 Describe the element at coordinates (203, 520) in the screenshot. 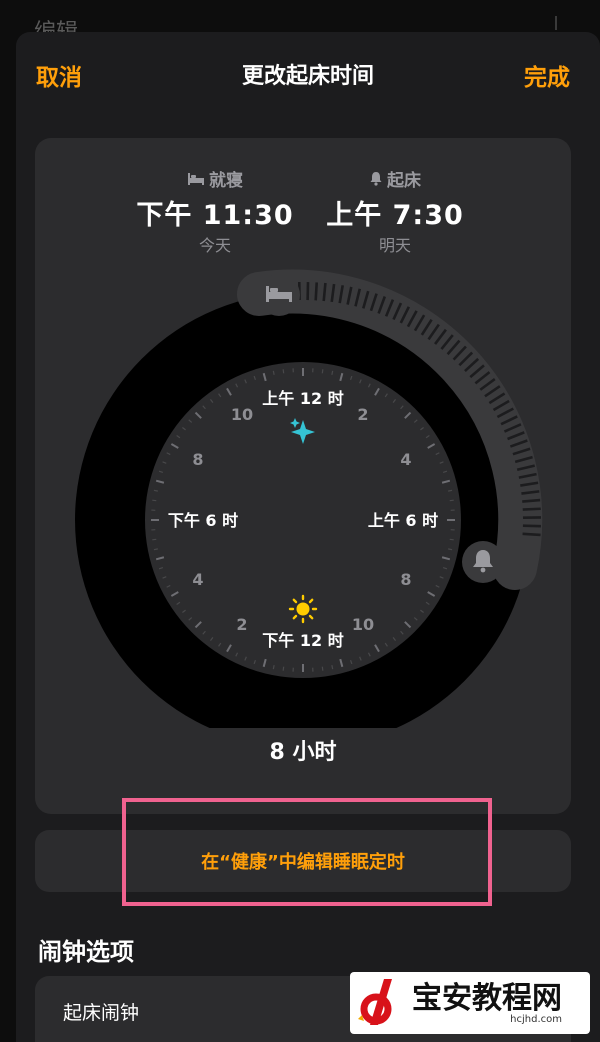

I see `clock-label-left: 下午 6 时` at that location.